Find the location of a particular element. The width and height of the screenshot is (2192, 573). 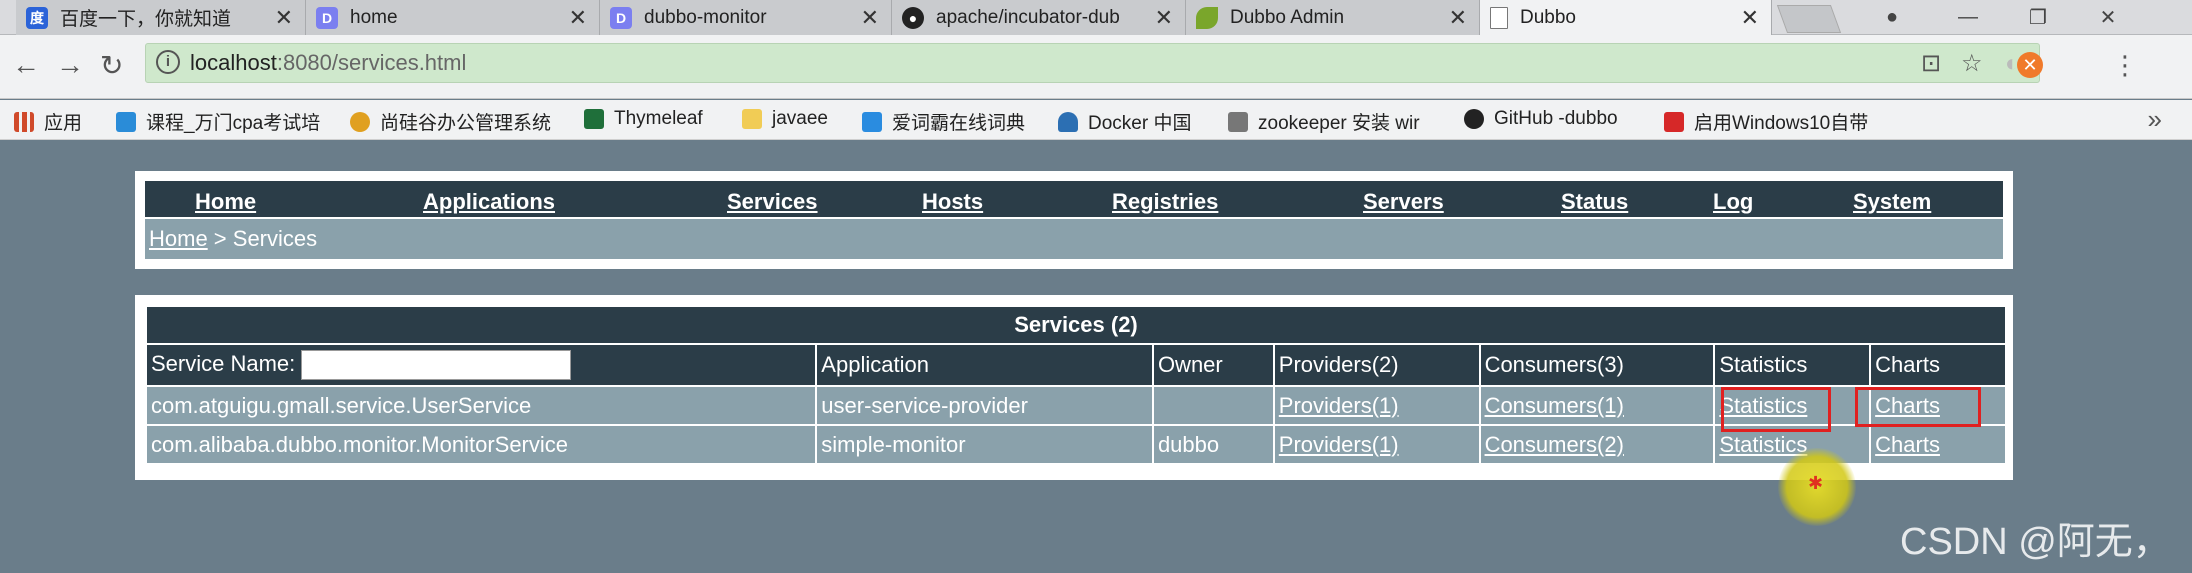

tab-title: home is located at coordinates (374, 17).